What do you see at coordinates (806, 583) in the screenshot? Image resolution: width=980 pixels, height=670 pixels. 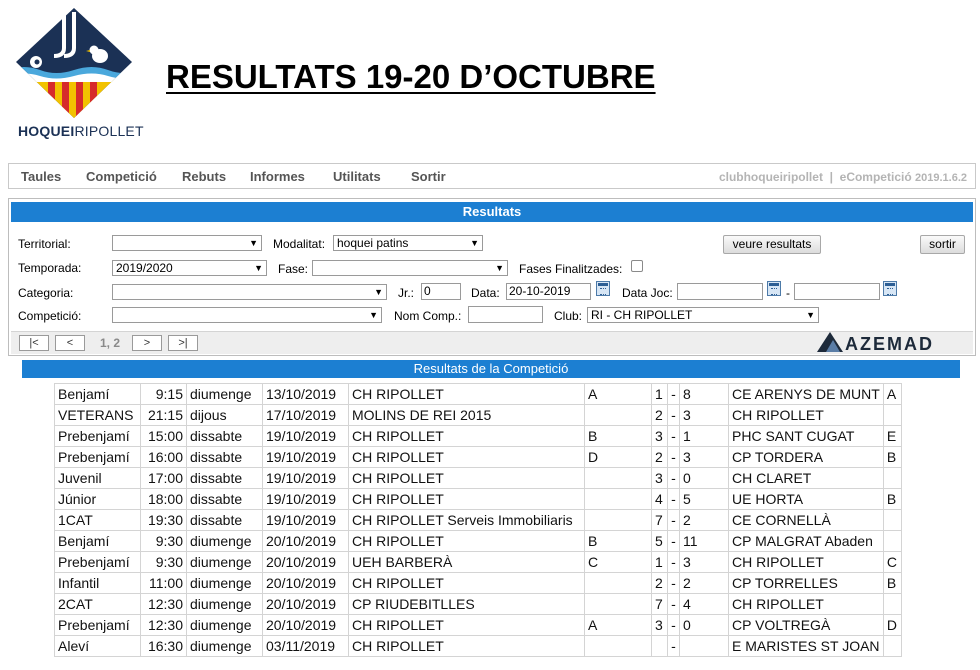 I see `away-team-cell: CP TORRELLES` at bounding box center [806, 583].